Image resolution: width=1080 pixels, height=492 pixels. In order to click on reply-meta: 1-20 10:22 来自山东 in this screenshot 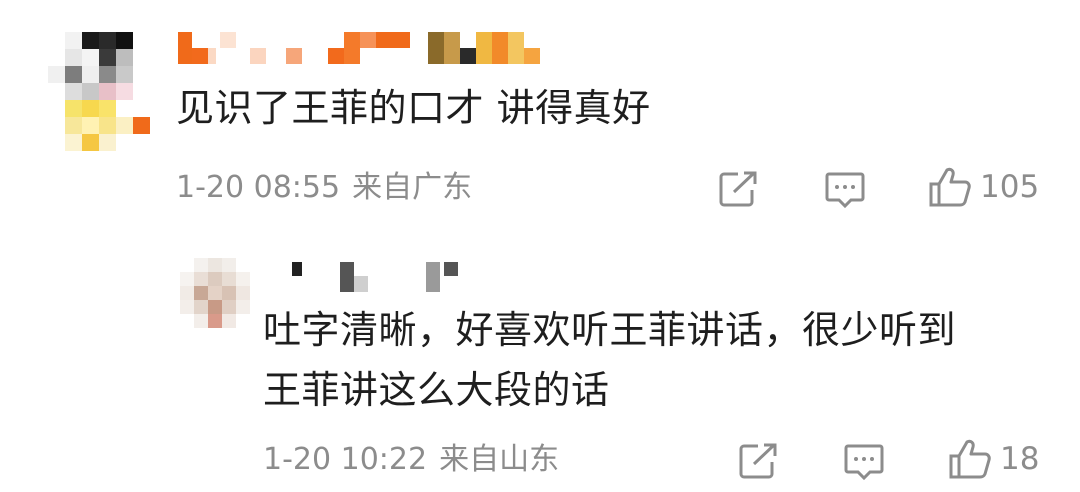, I will do `click(417, 460)`.